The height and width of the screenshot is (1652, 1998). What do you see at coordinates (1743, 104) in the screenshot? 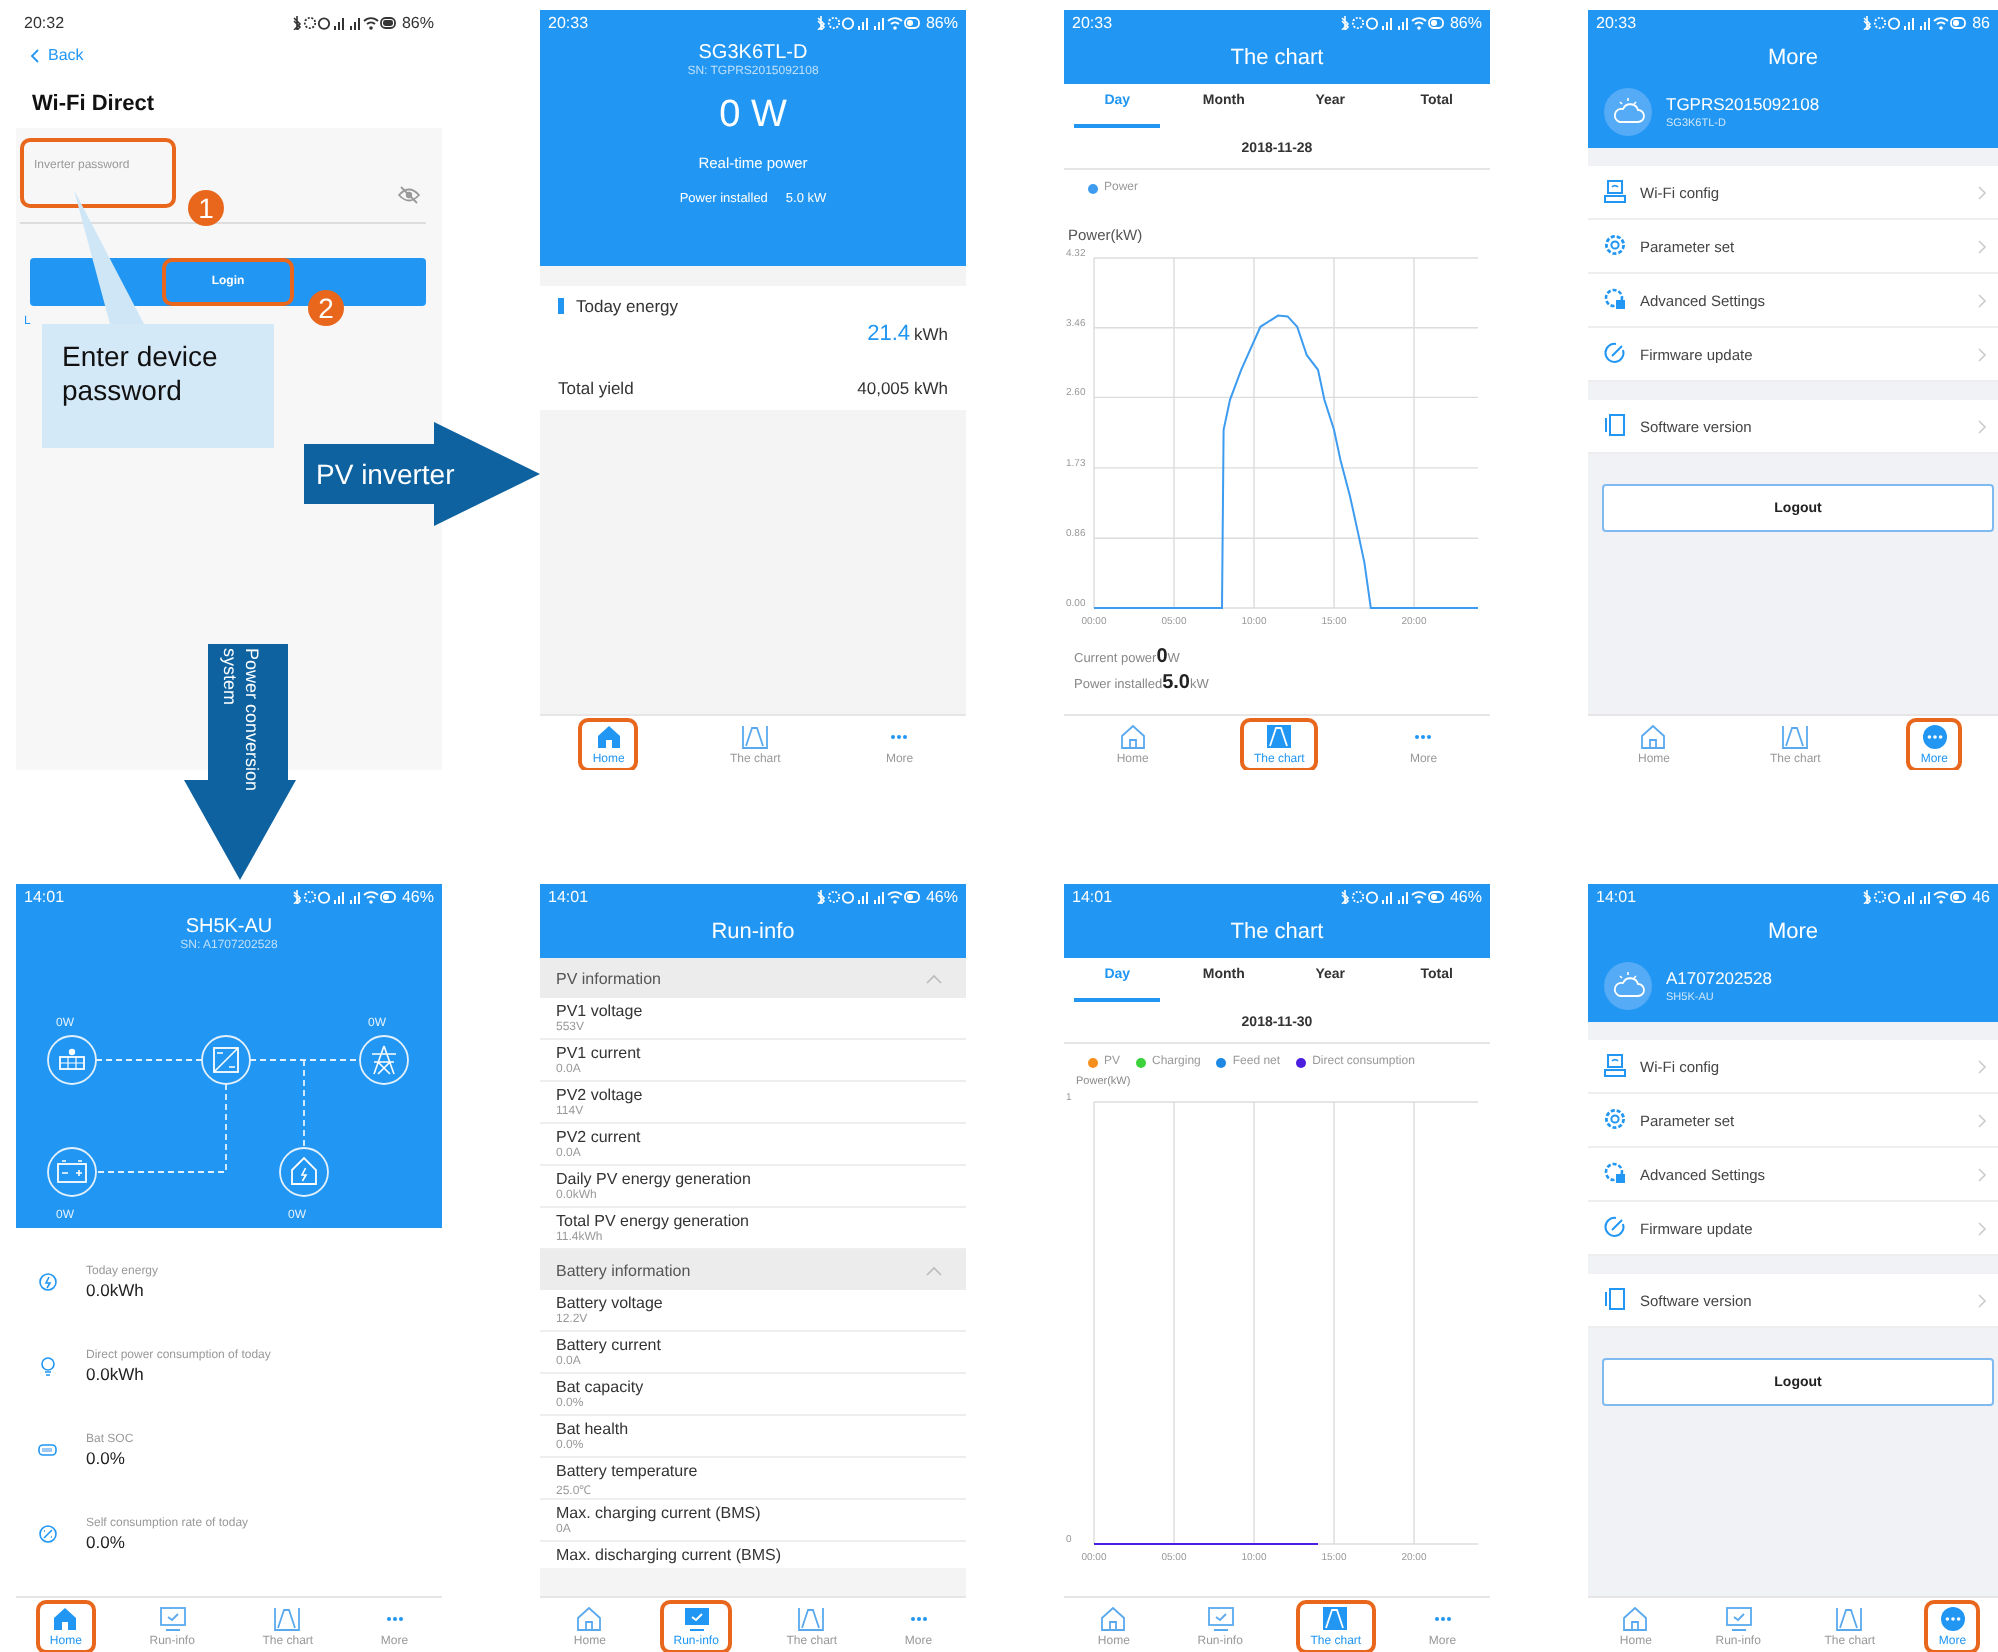
I see `account-id: TGPRS2015092108` at bounding box center [1743, 104].